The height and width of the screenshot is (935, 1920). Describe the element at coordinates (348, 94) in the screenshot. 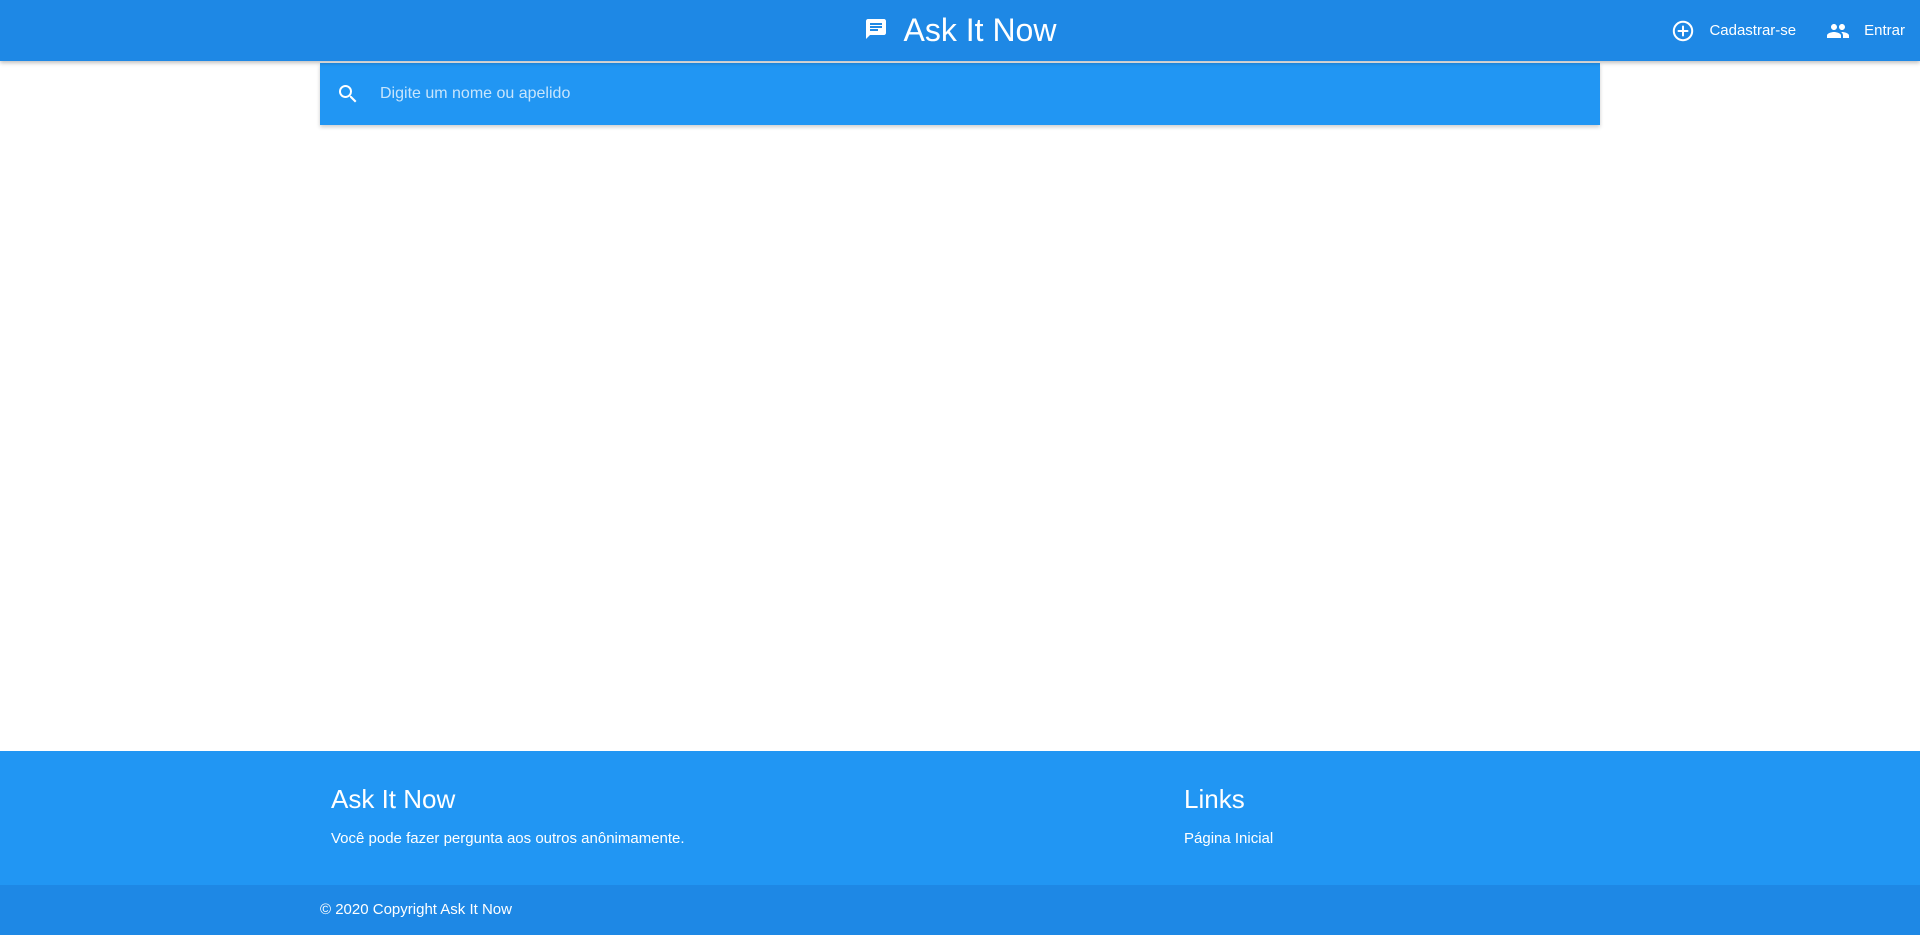

I see `search-icon` at that location.